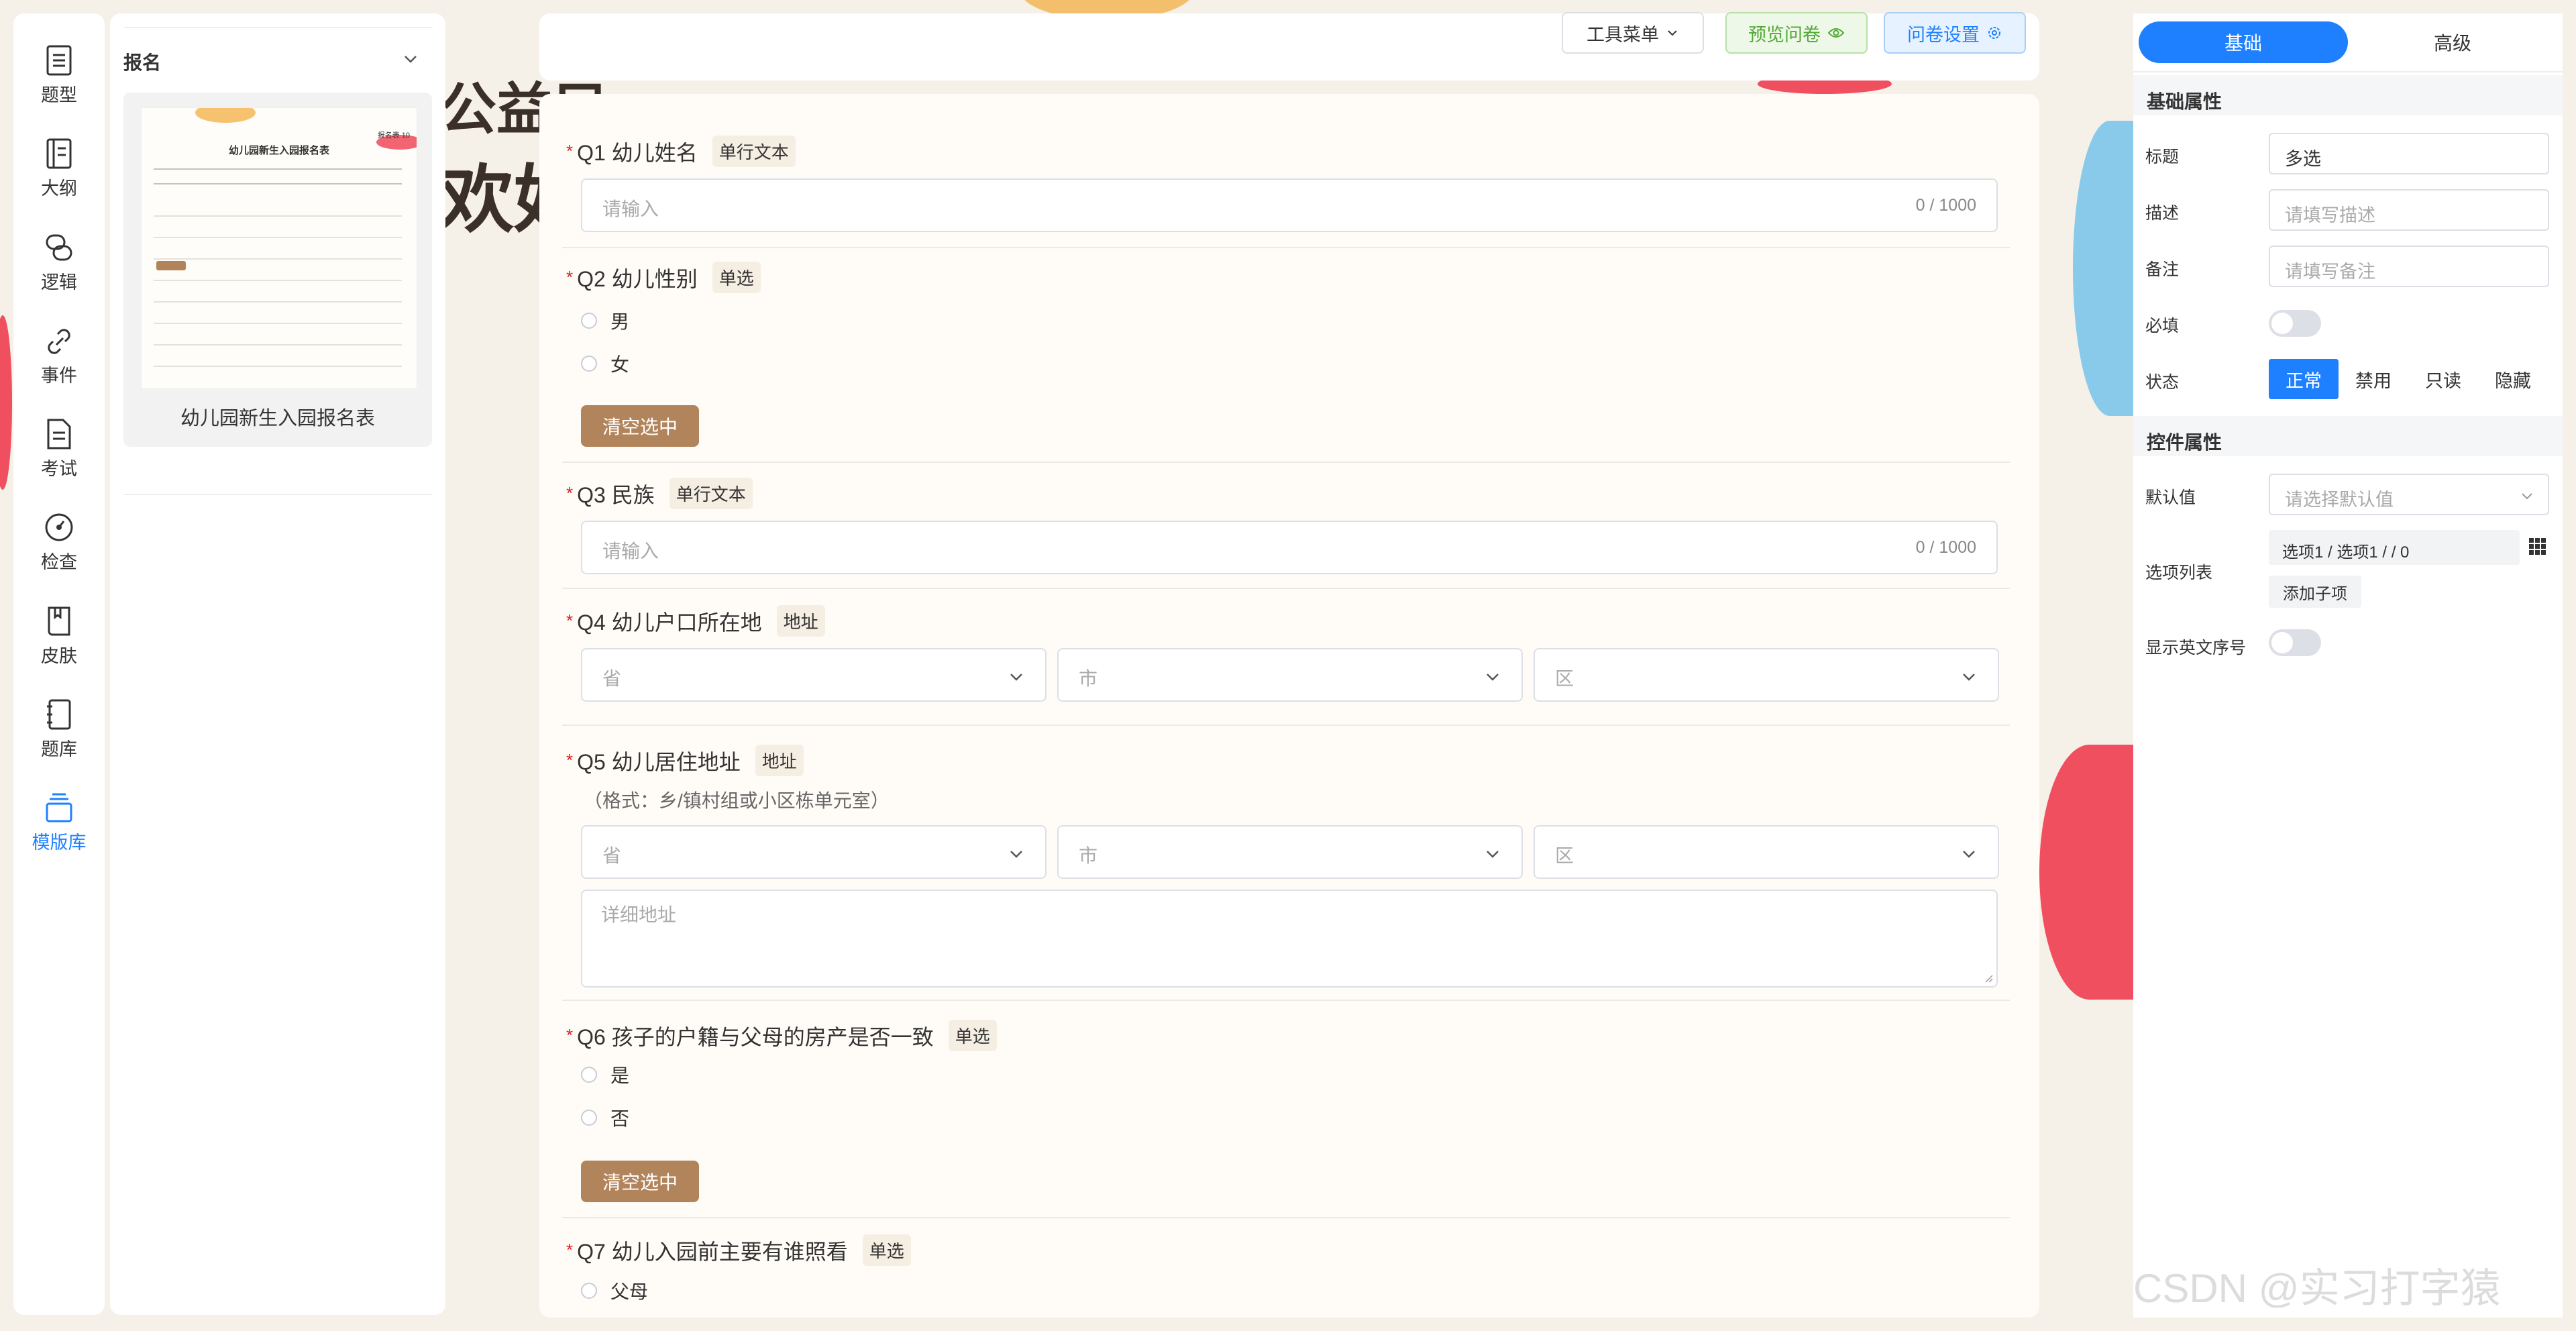  I want to click on detail-address-textarea: 详细地址, so click(1289, 939).